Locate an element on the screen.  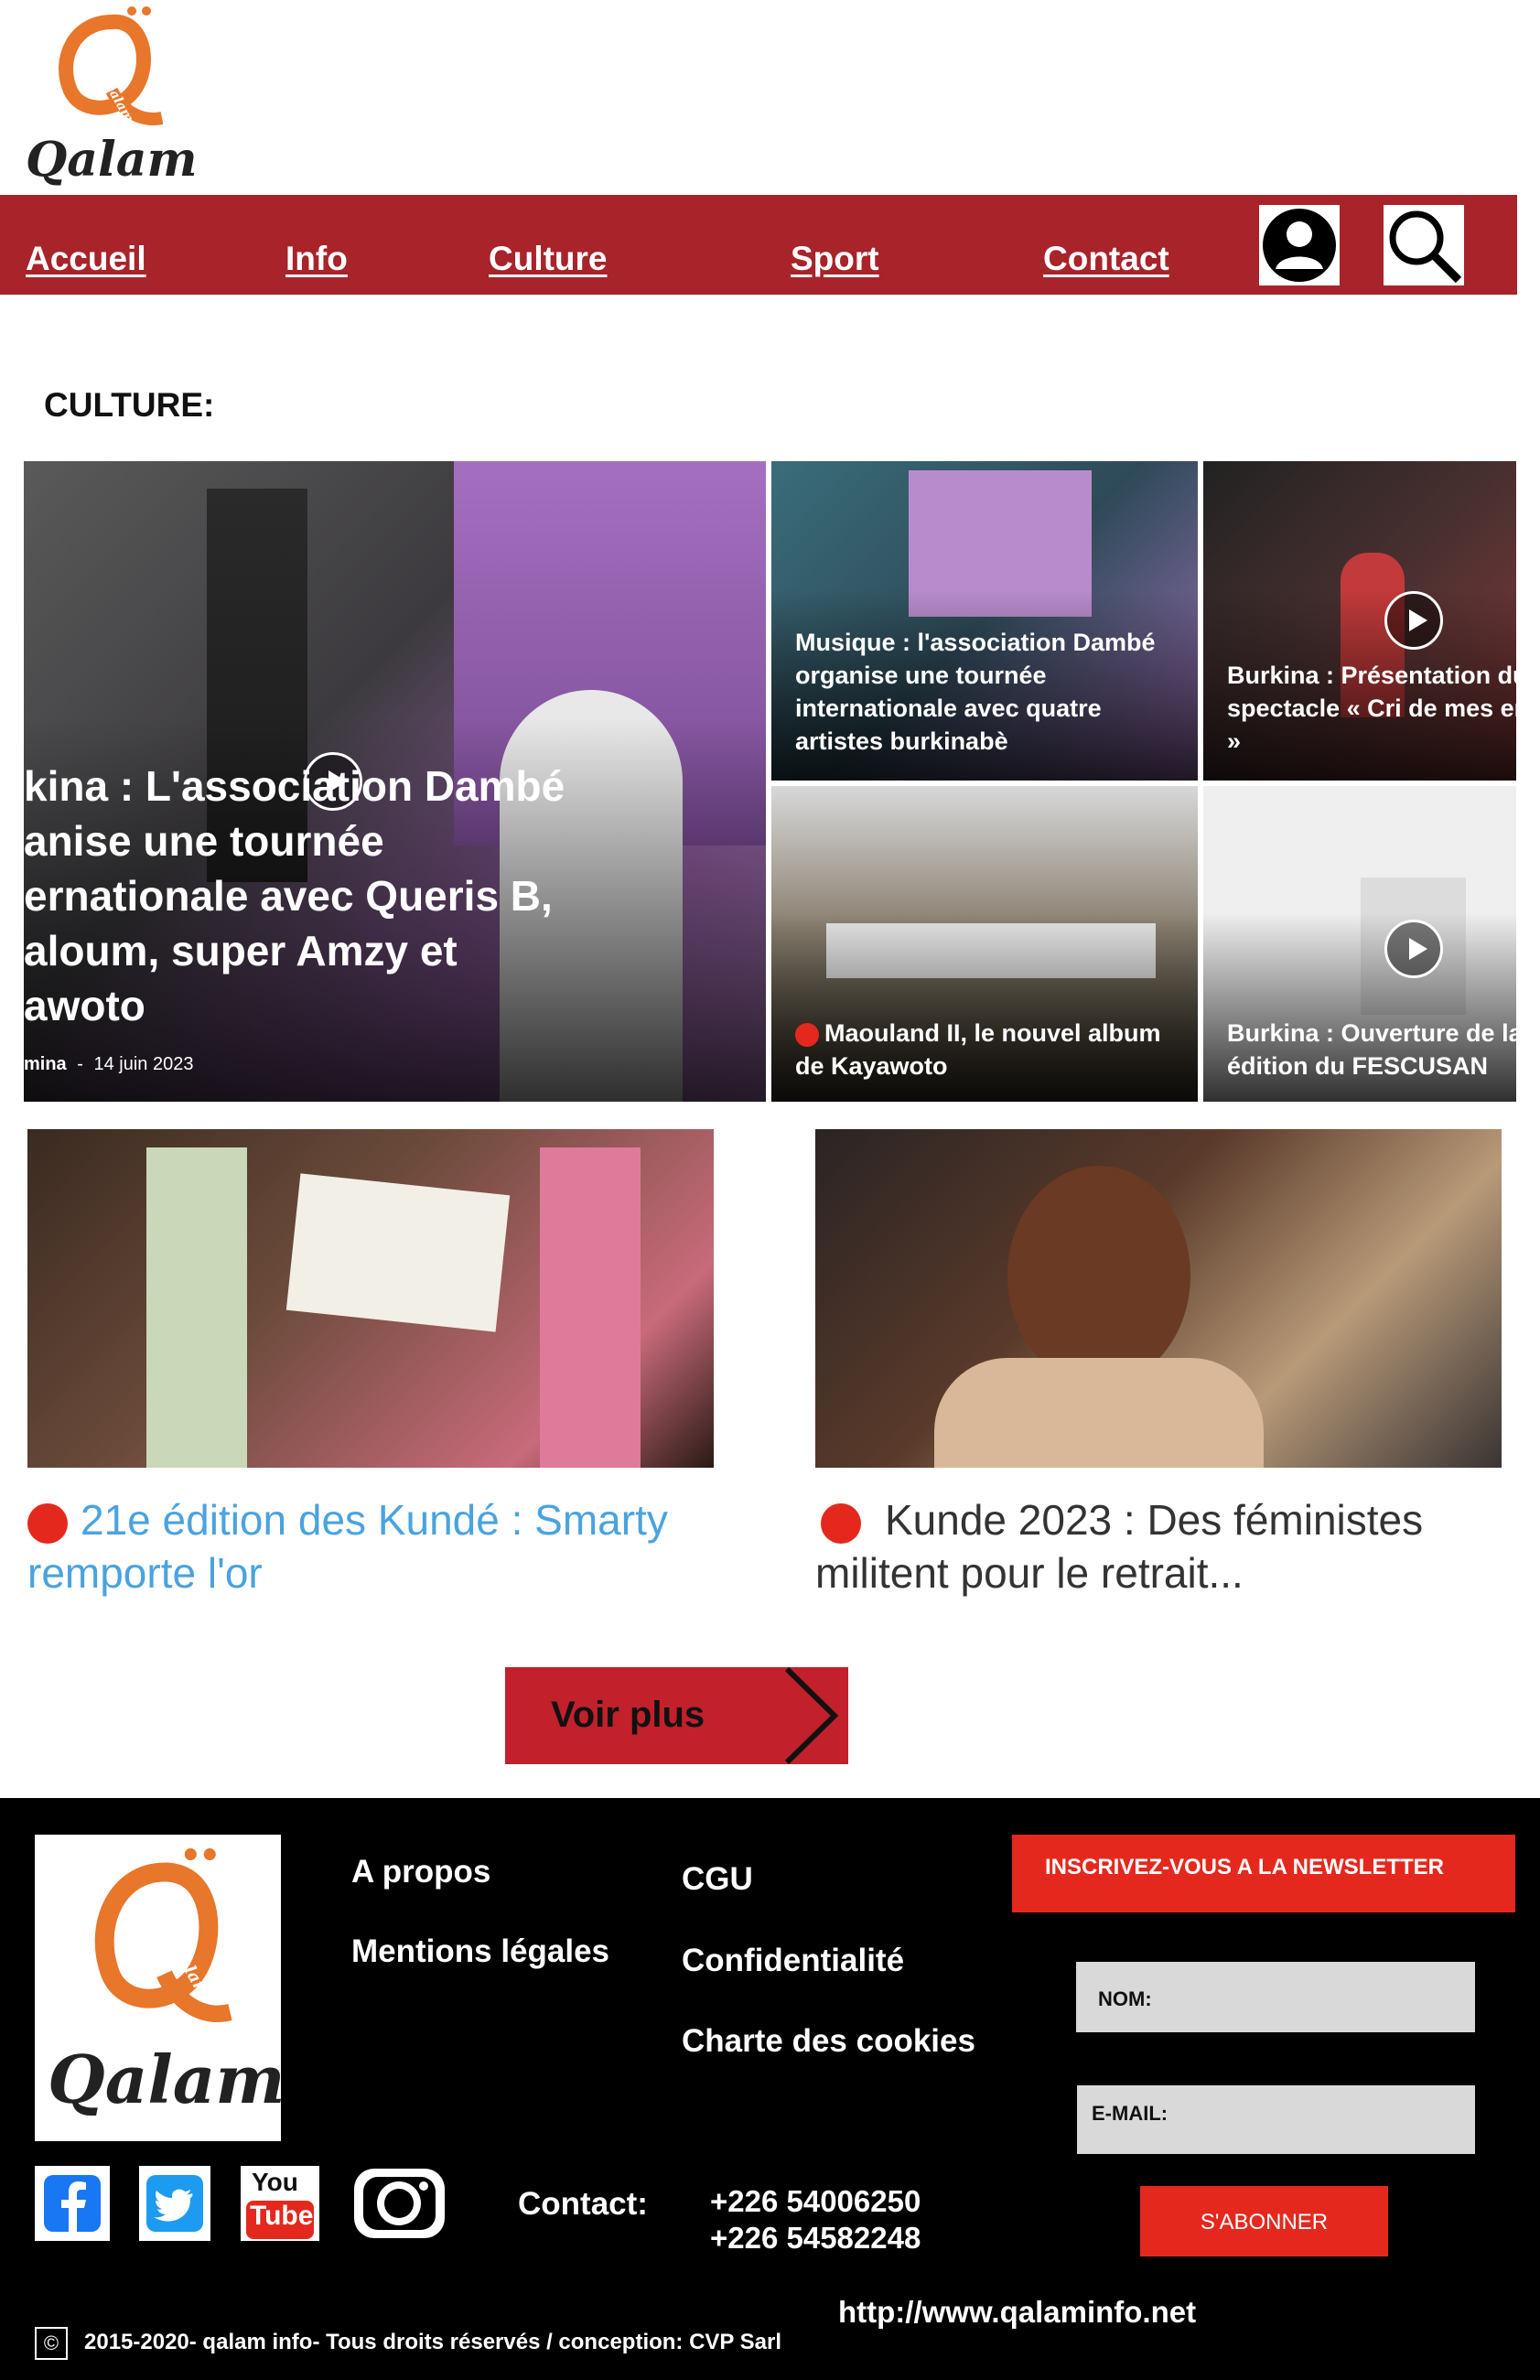
subscribe-label: S'ABONNER is located at coordinates (1264, 2222).